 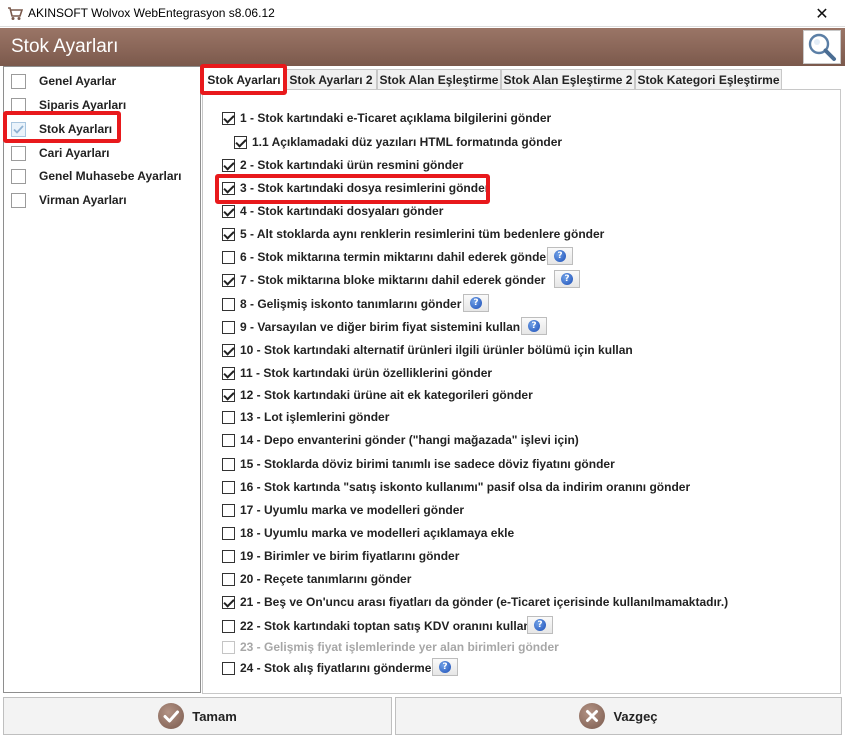 I want to click on cancel-x-icon, so click(x=592, y=716).